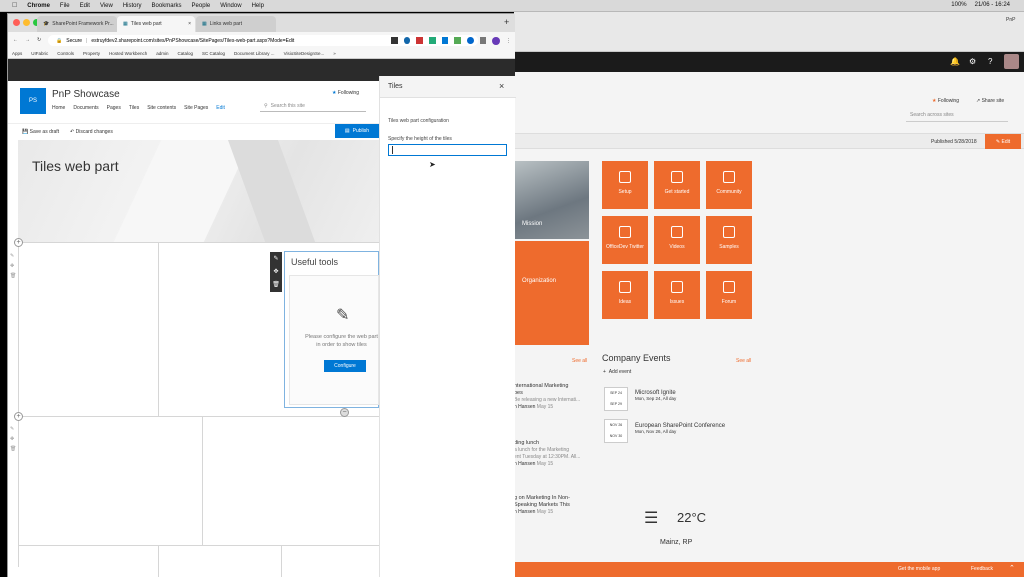 The height and width of the screenshot is (577, 1024). I want to click on tile-issues: Issues, so click(677, 295).